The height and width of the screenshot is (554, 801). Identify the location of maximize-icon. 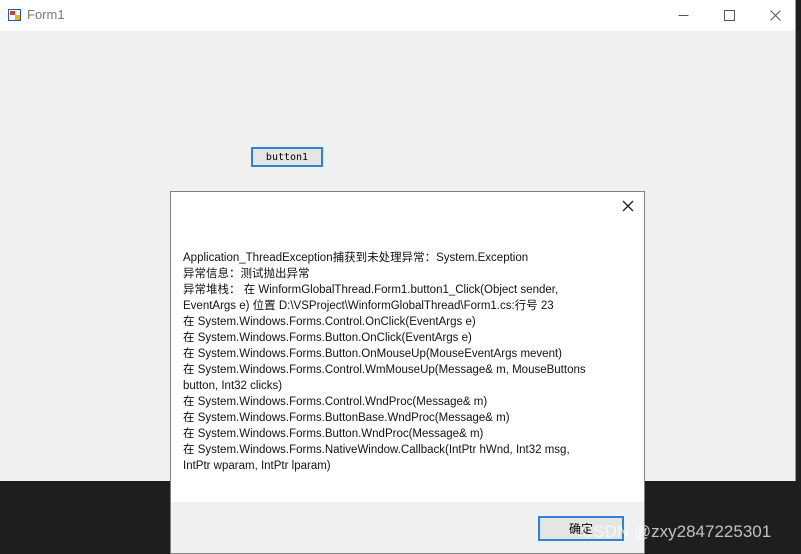
(729, 15).